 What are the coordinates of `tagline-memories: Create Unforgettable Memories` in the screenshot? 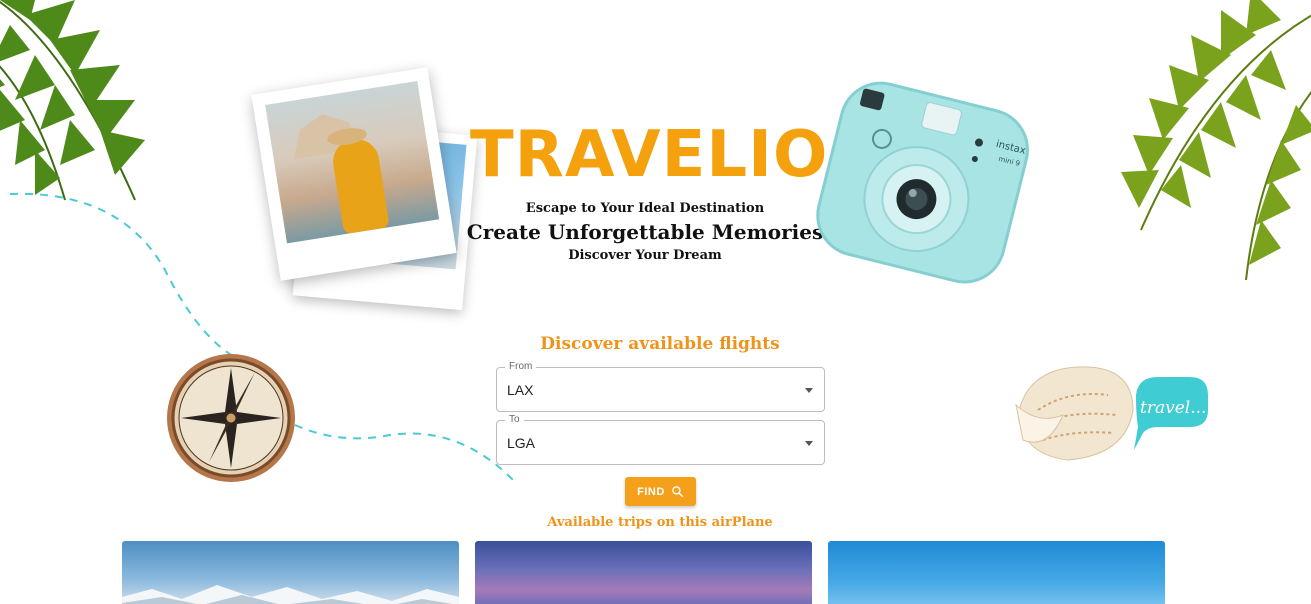 It's located at (645, 232).